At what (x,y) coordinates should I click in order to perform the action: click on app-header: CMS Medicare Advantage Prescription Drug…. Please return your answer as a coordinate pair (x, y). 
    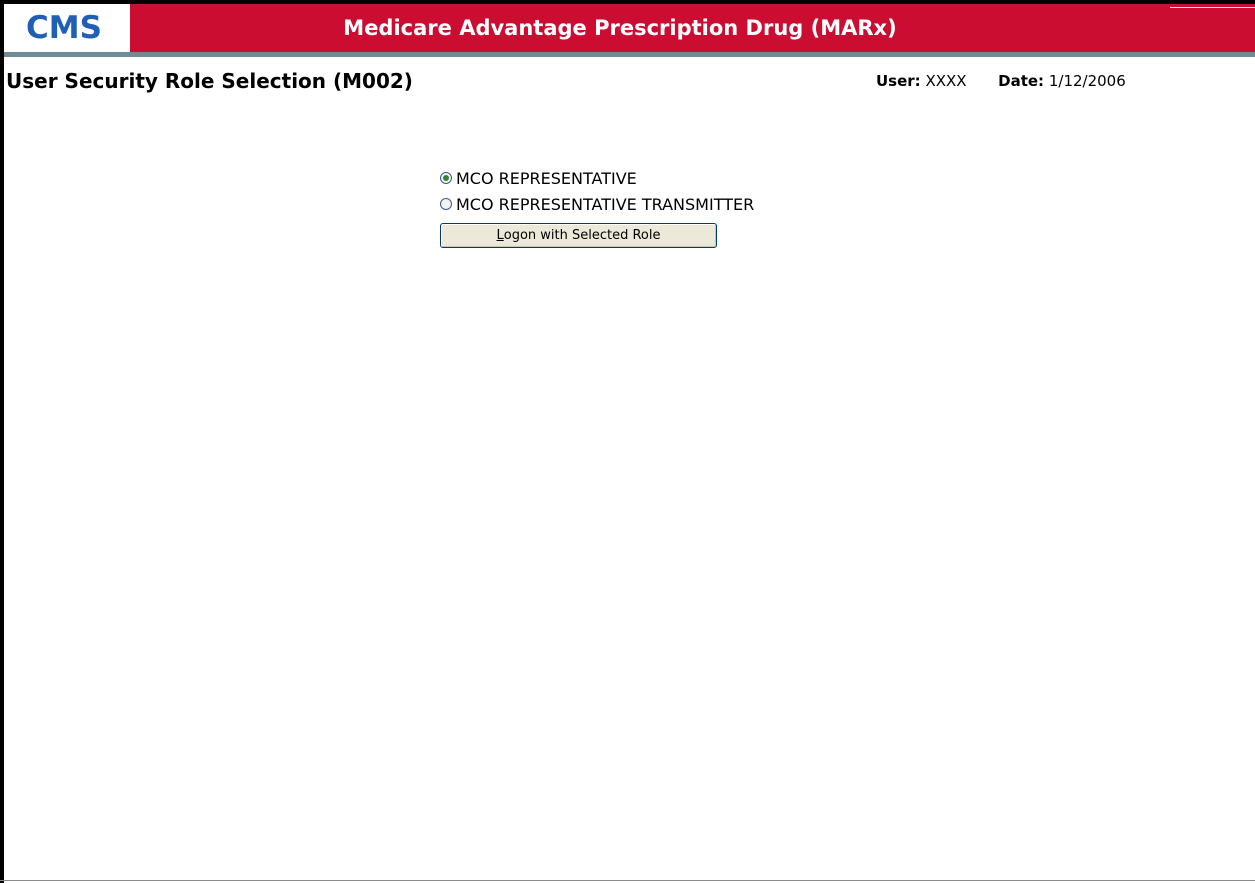
    Looking at the image, I should click on (629, 28).